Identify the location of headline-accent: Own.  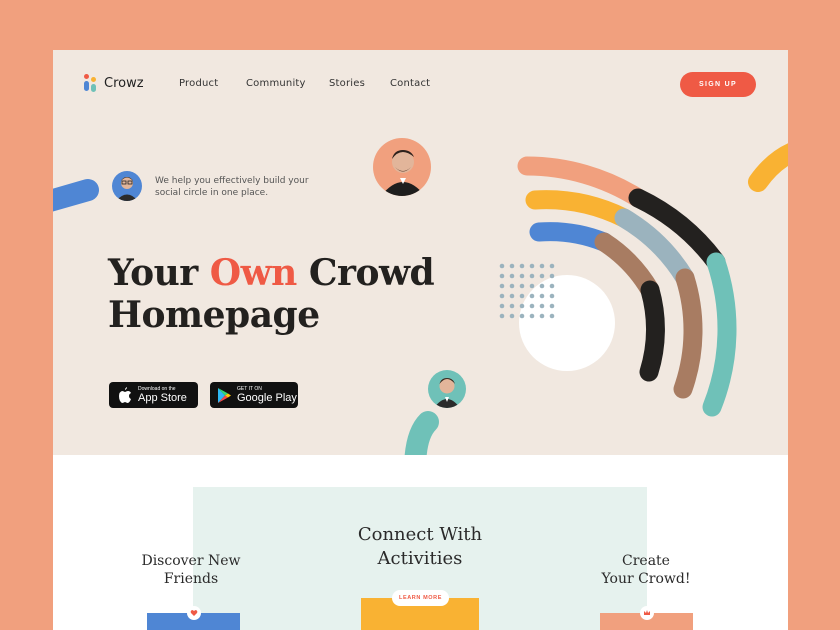
(253, 273).